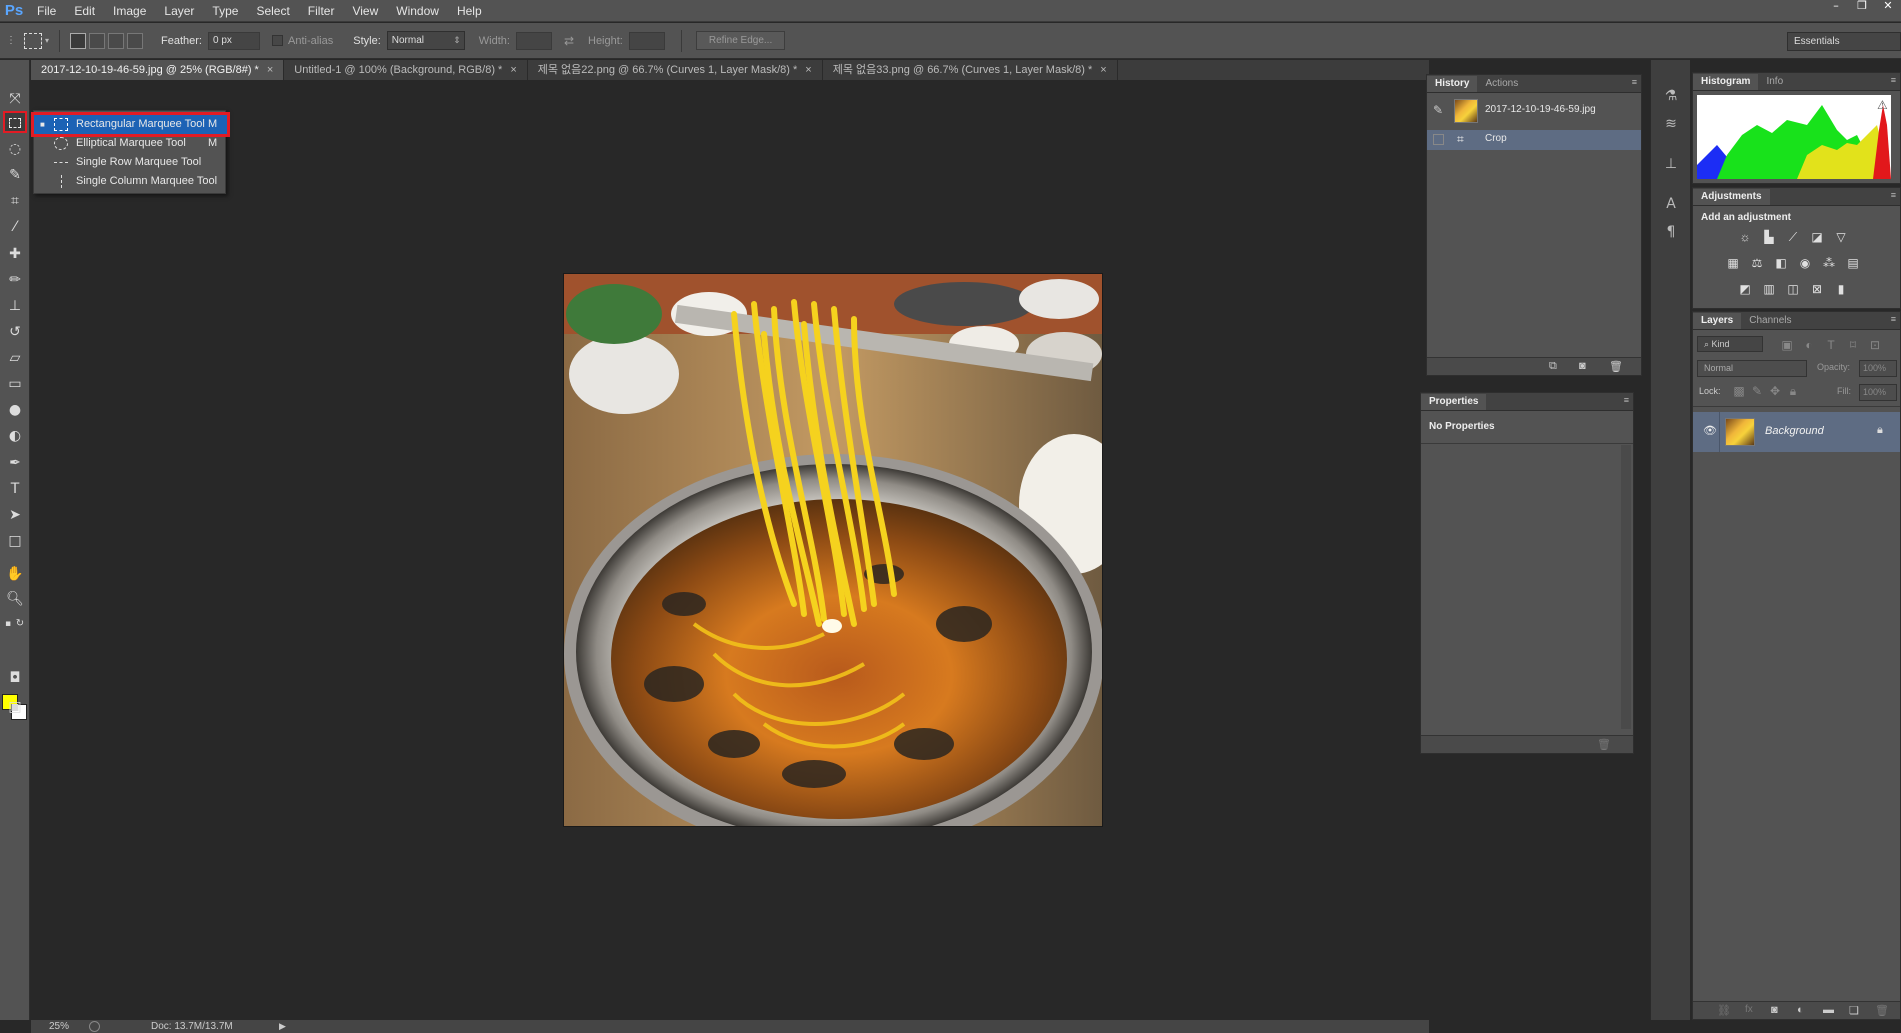 This screenshot has height=1033, width=1901. Describe the element at coordinates (1739, 391) in the screenshot. I see `lock-transparent-icon: ▩` at that location.